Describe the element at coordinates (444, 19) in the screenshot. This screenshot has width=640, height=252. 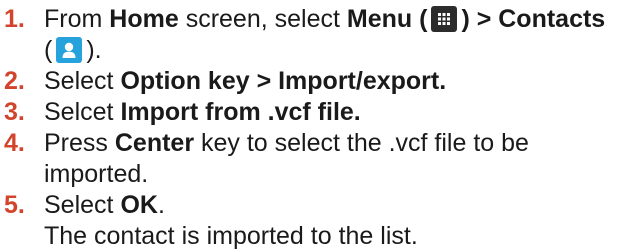
I see `menu-grid-icon` at that location.